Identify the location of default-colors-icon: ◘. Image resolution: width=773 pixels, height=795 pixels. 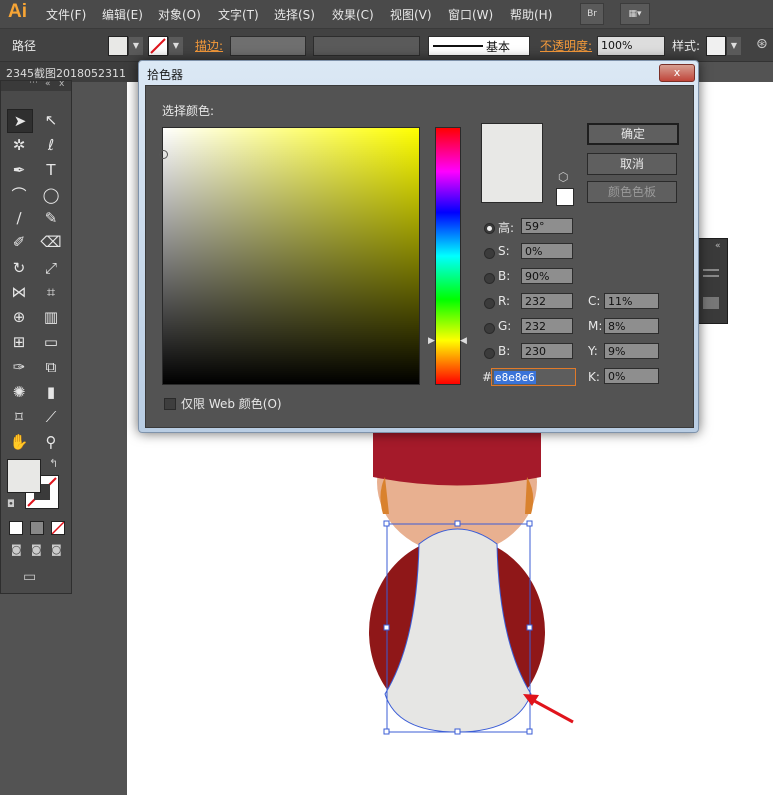
(11, 504).